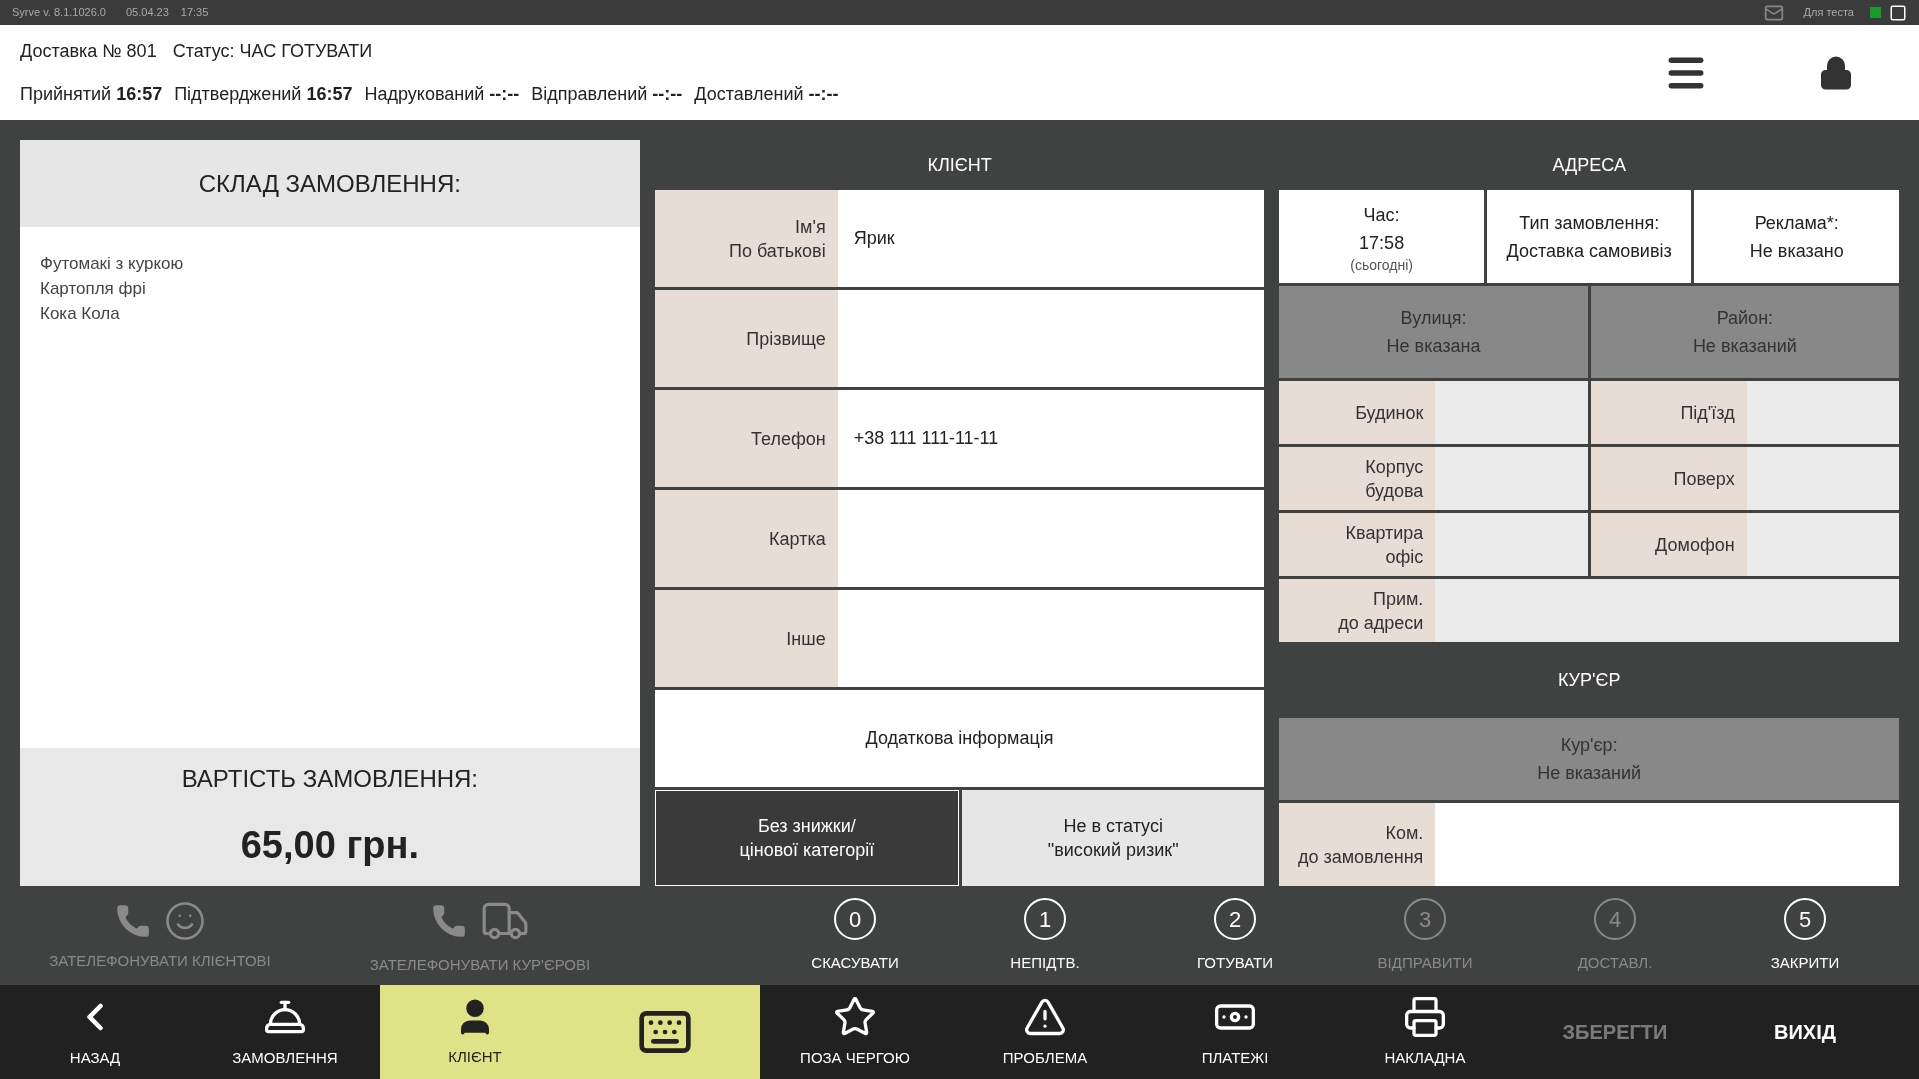  I want to click on summary-value: Не вказано, so click(1796, 251).